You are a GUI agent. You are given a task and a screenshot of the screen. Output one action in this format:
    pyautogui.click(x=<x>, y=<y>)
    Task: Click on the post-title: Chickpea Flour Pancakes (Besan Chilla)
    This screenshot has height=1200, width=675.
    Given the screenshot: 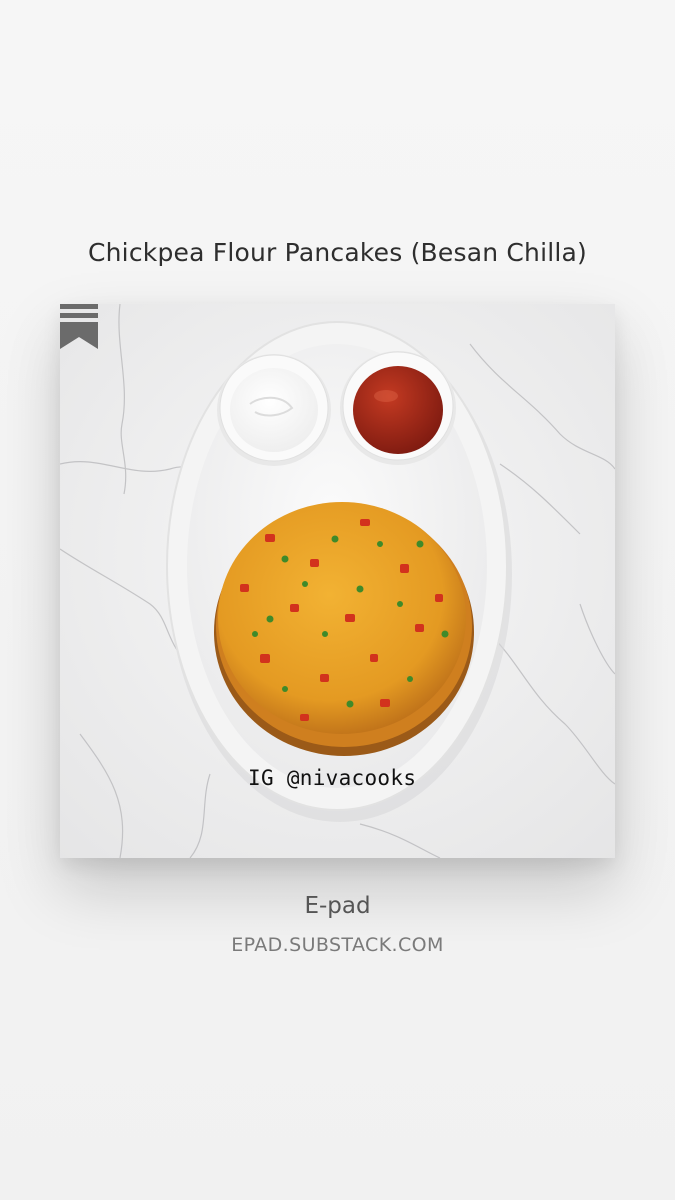 What is the action you would take?
    pyautogui.click(x=337, y=252)
    